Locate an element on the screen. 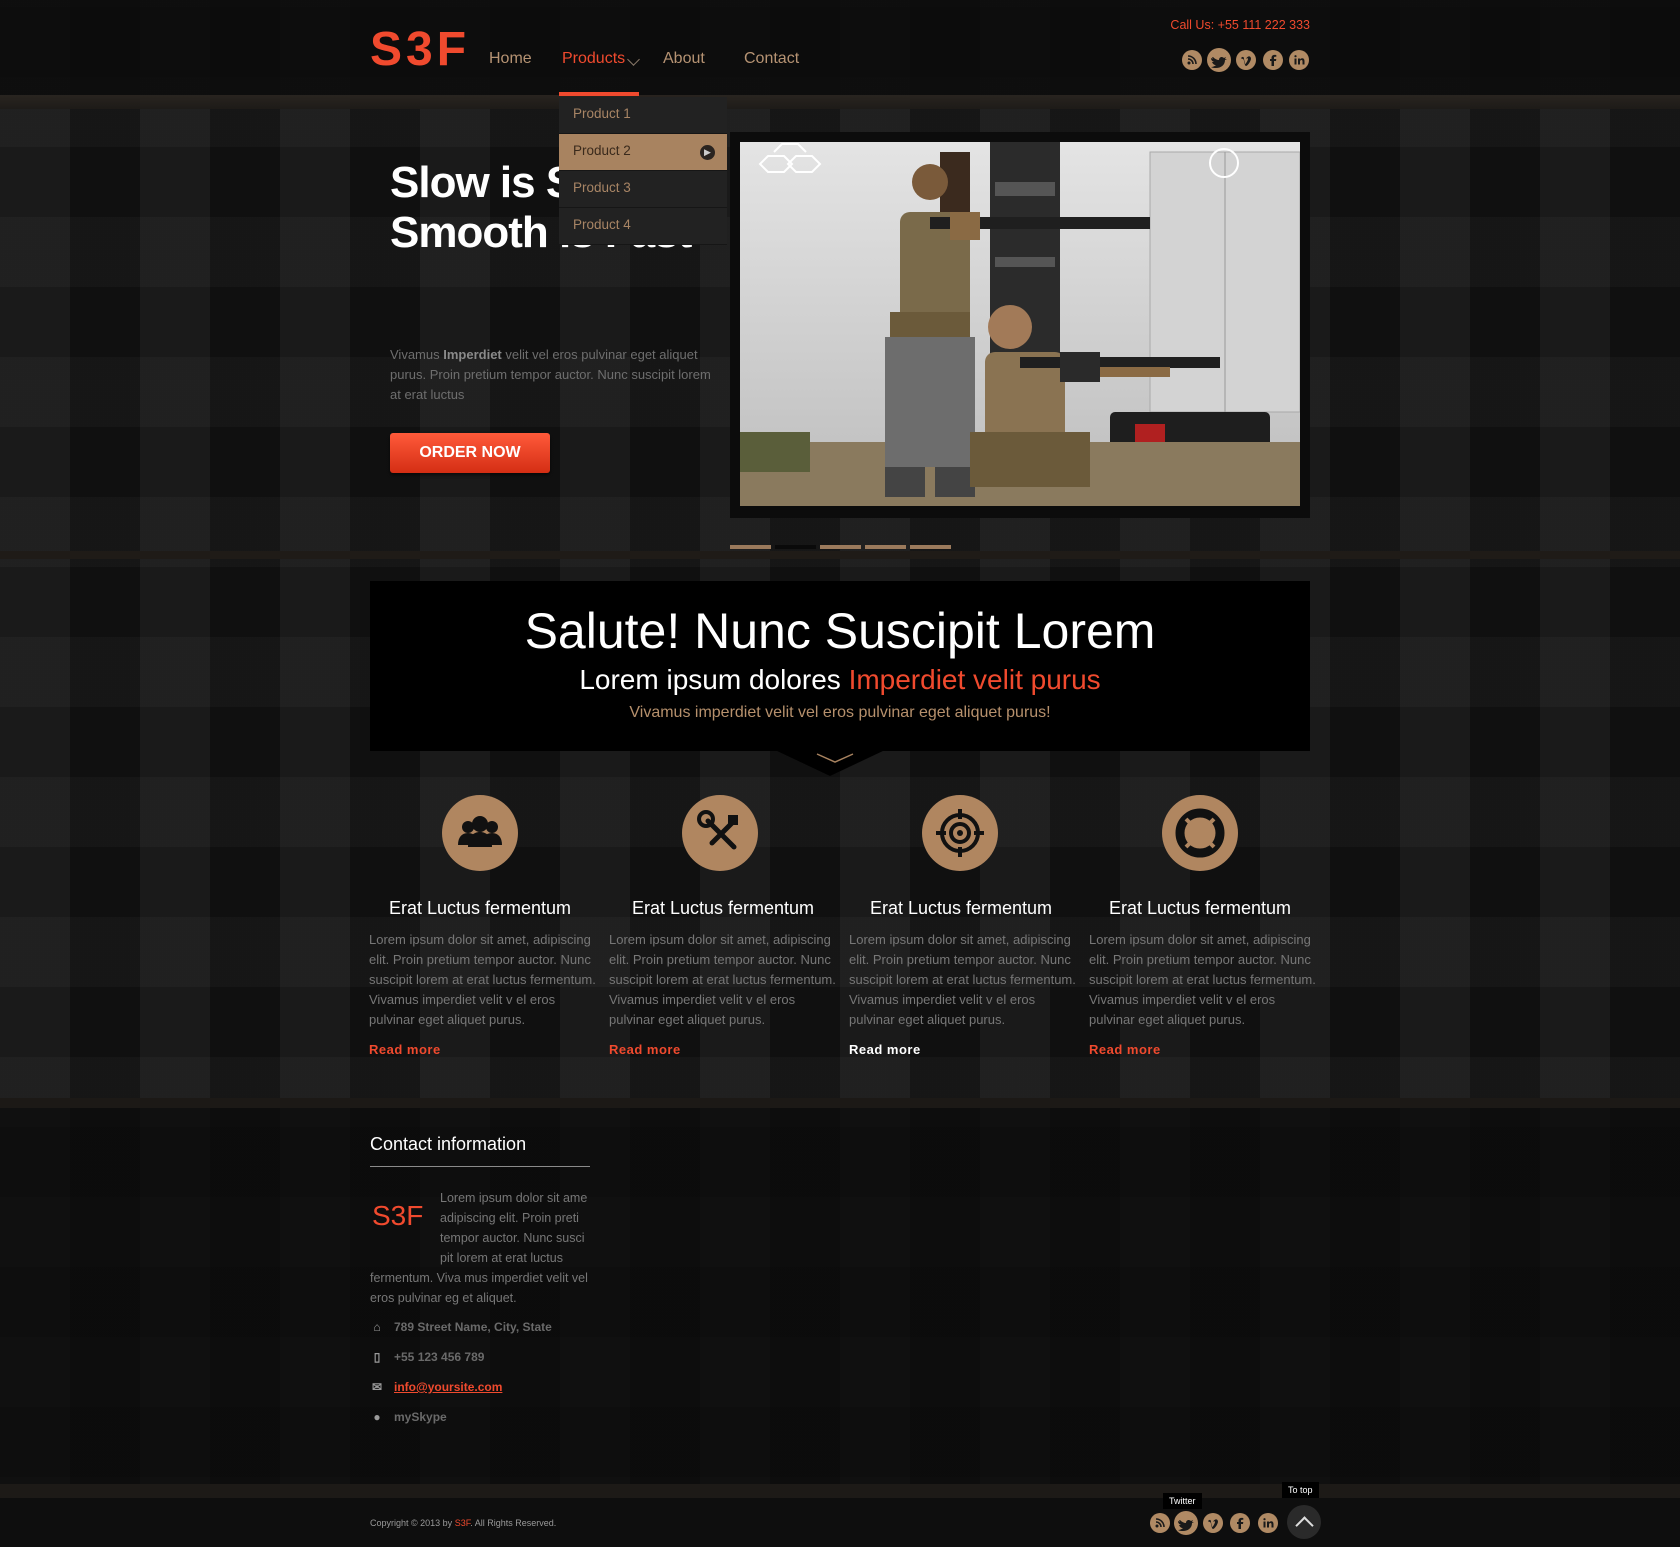 Image resolution: width=1680 pixels, height=1547 pixels. mail-icon: ✉ is located at coordinates (377, 1387).